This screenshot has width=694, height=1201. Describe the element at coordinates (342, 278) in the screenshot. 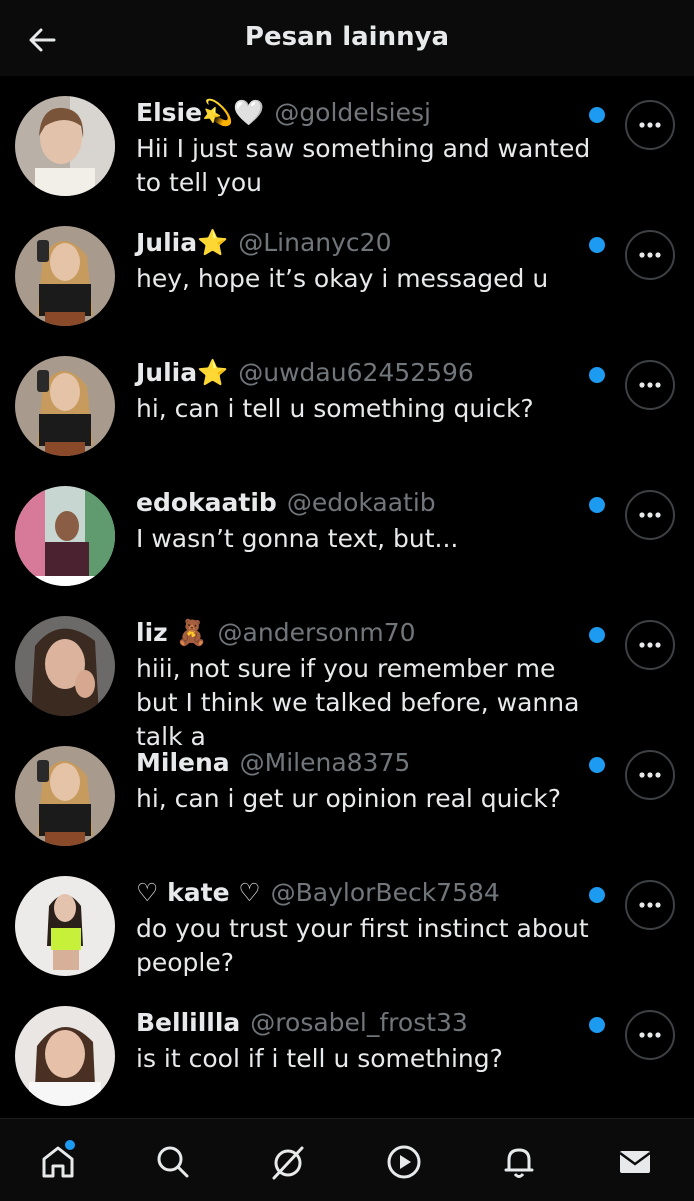

I see `message-preview: hey, hope it’s okay i messaged u` at that location.